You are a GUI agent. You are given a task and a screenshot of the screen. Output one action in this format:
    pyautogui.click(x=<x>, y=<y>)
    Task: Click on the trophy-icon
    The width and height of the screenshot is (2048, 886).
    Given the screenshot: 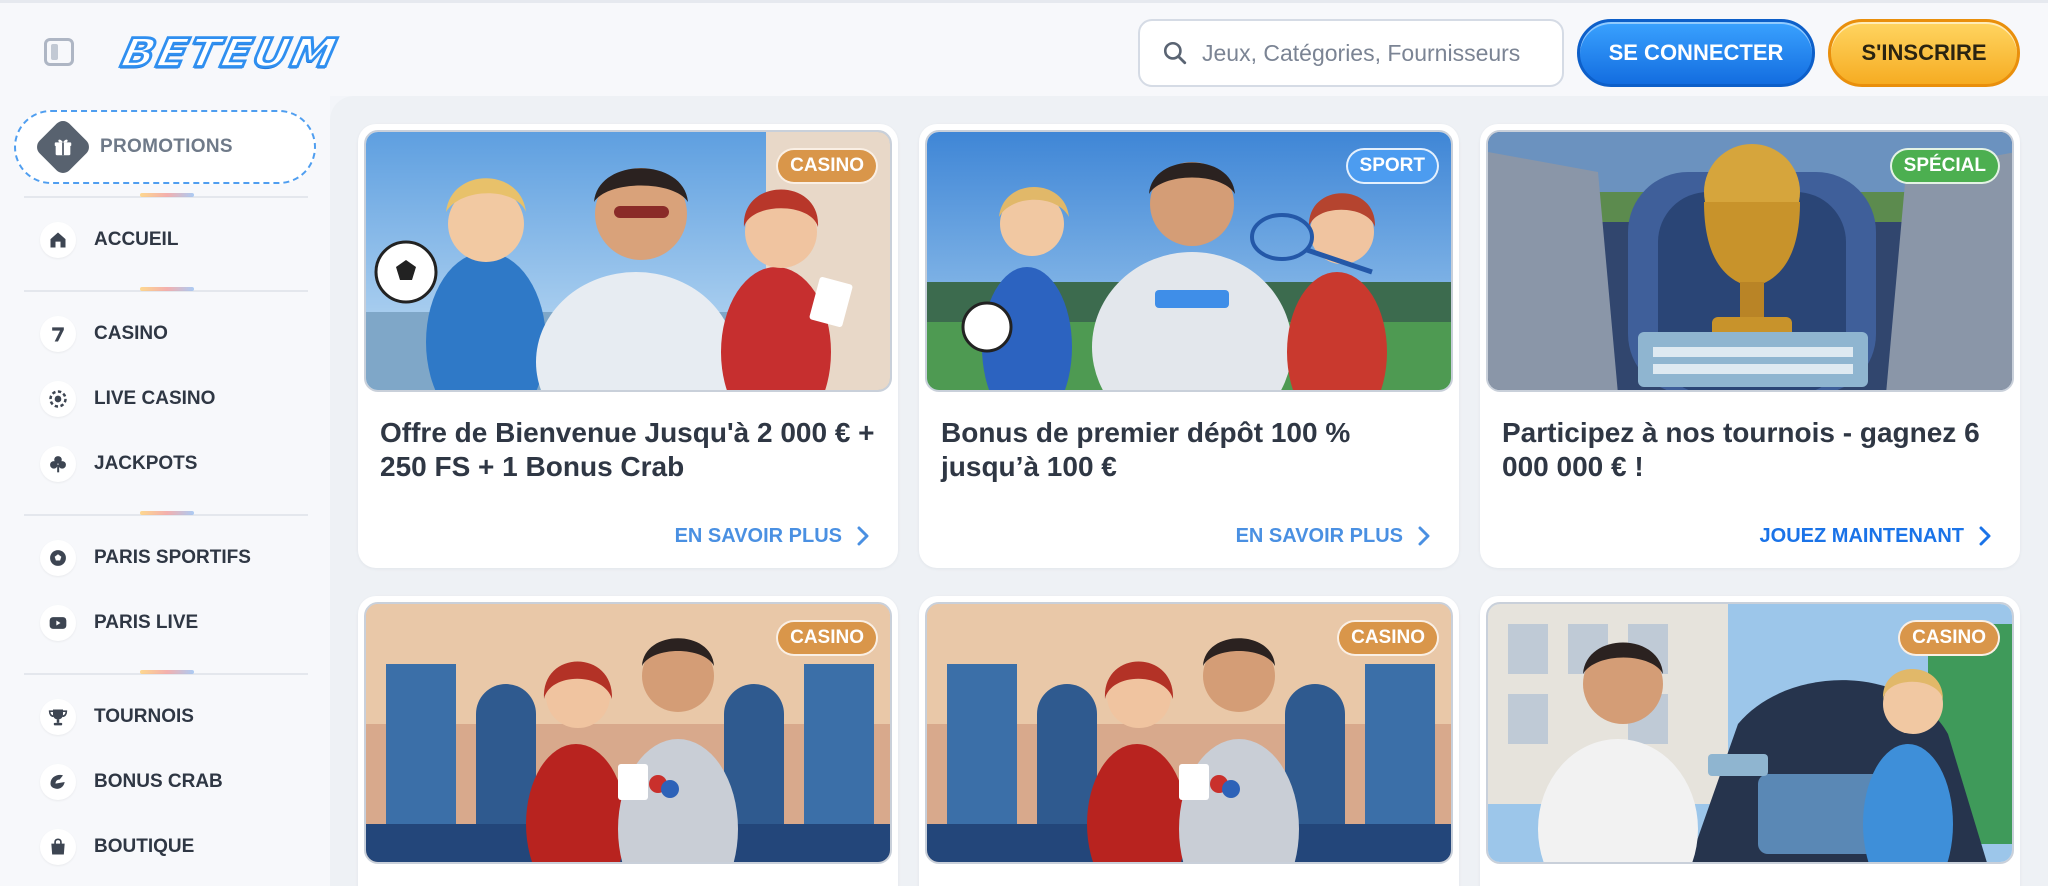 What is the action you would take?
    pyautogui.click(x=58, y=717)
    